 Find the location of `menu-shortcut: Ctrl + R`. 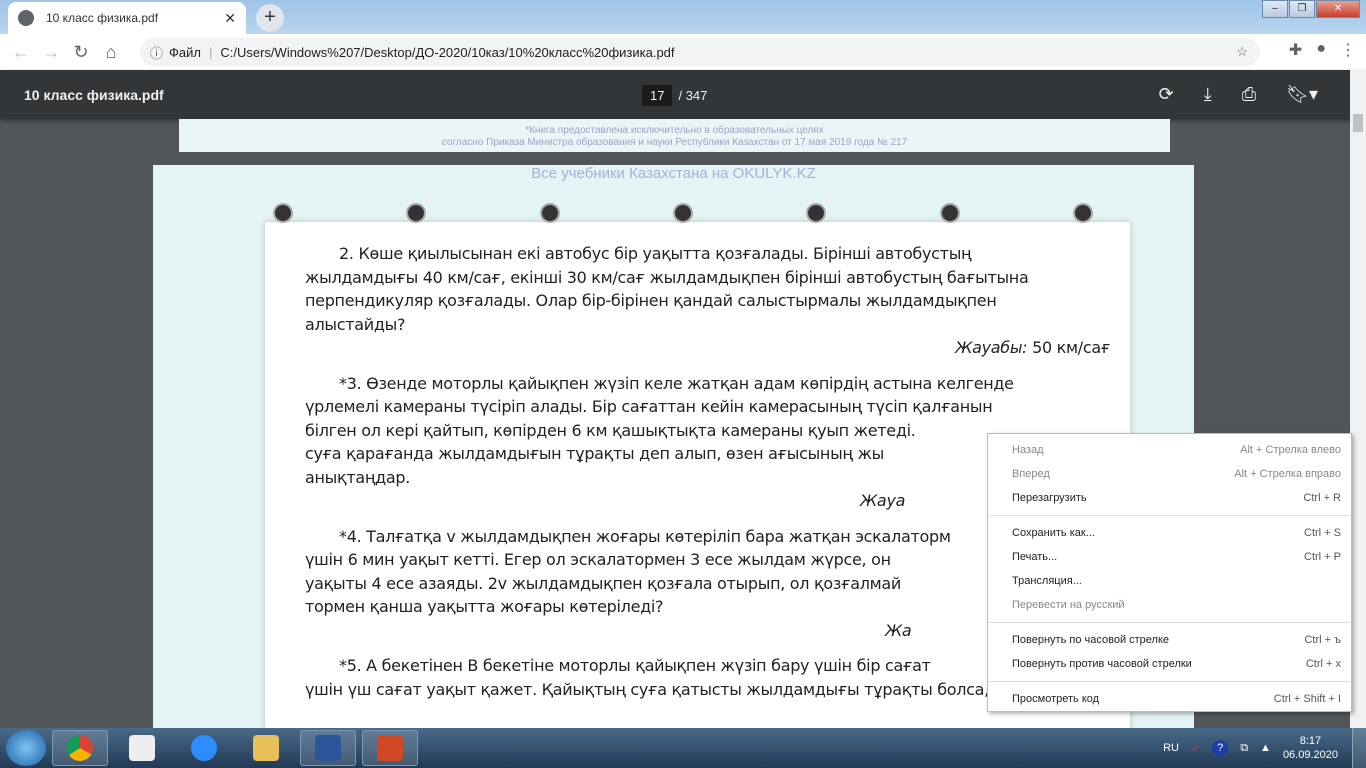

menu-shortcut: Ctrl + R is located at coordinates (1322, 498).